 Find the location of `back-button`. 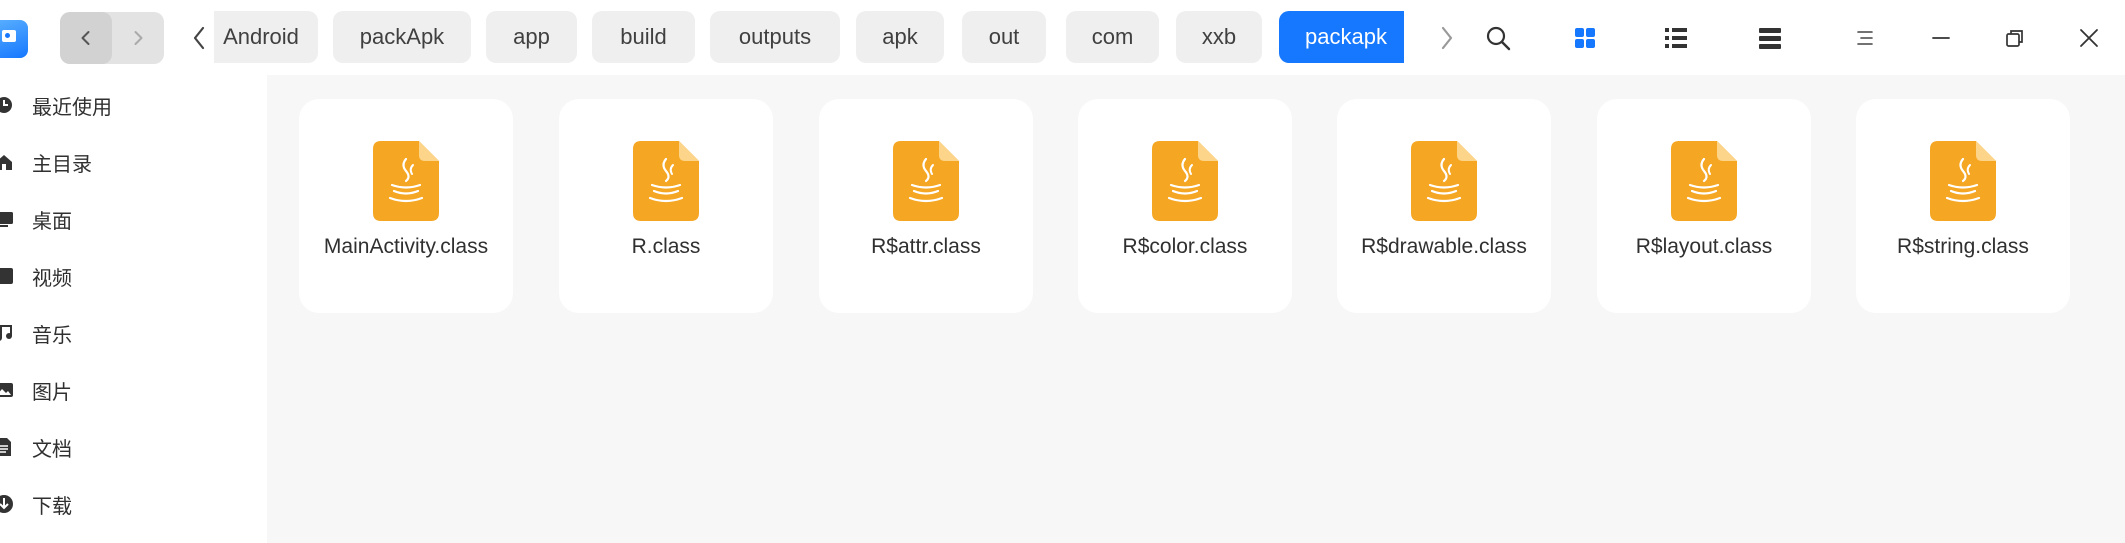

back-button is located at coordinates (86, 38).